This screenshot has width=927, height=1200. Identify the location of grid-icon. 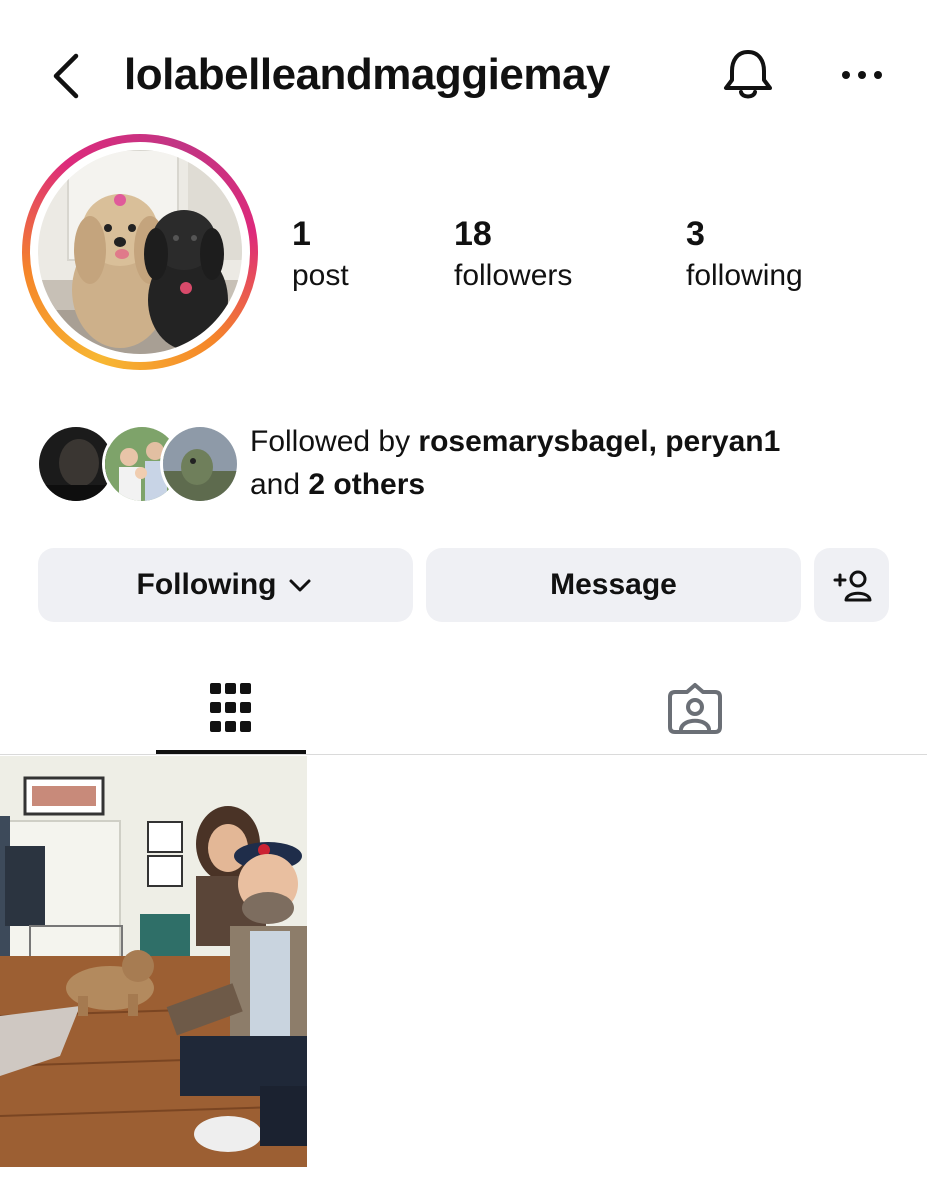
(230, 707).